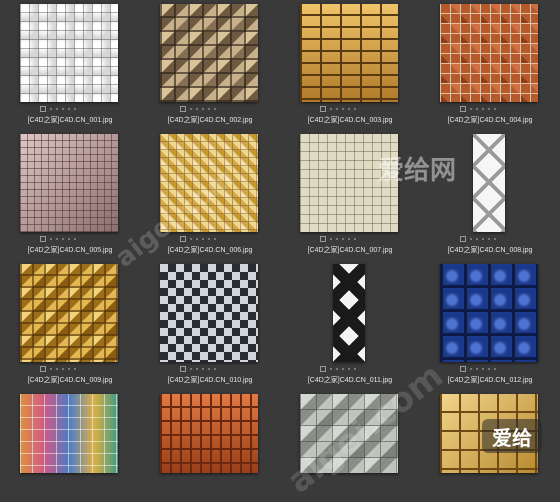 Image resolution: width=560 pixels, height=502 pixels. Describe the element at coordinates (210, 65) in the screenshot. I see `file-thumbnail-item: [C4D之家]C4D.CN_002.jpg` at that location.